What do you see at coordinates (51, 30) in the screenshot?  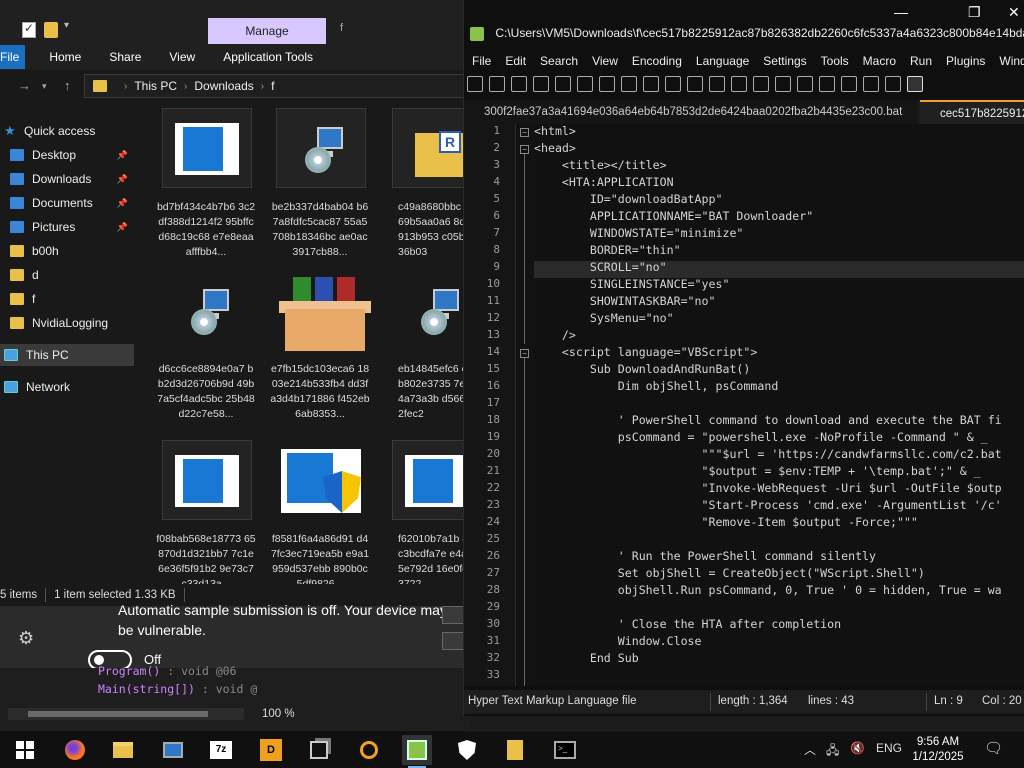 I see `new-folder-icon` at bounding box center [51, 30].